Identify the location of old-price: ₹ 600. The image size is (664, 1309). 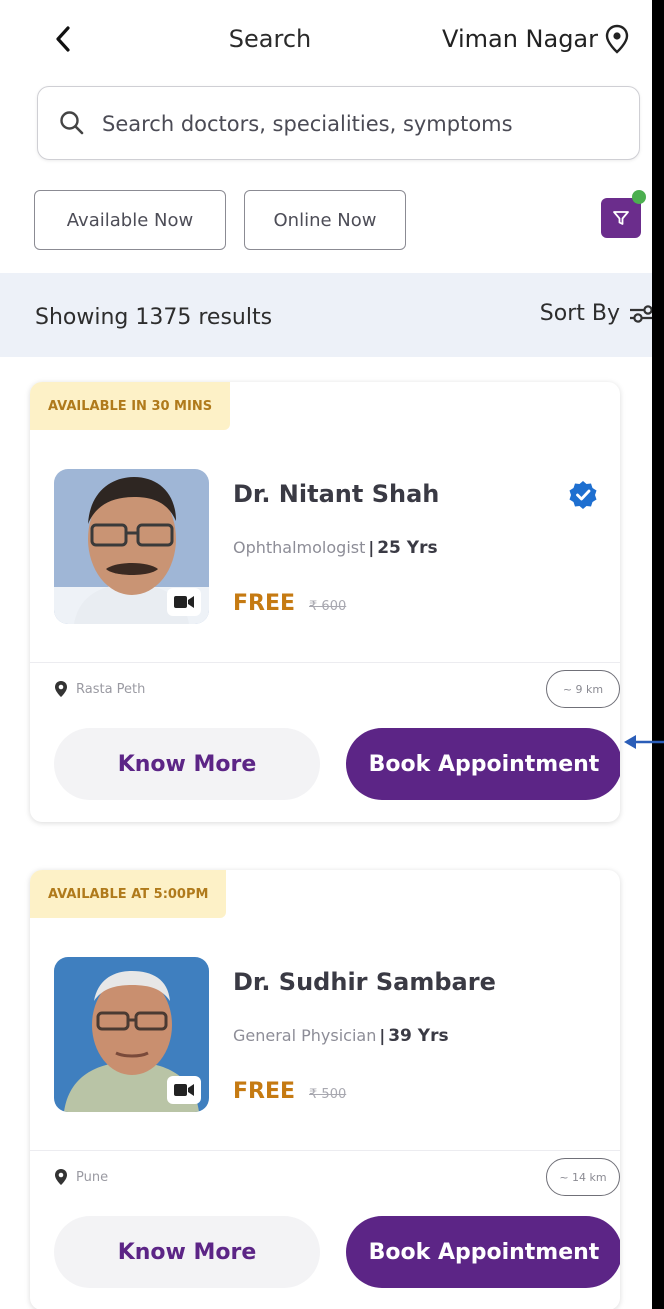
(328, 606).